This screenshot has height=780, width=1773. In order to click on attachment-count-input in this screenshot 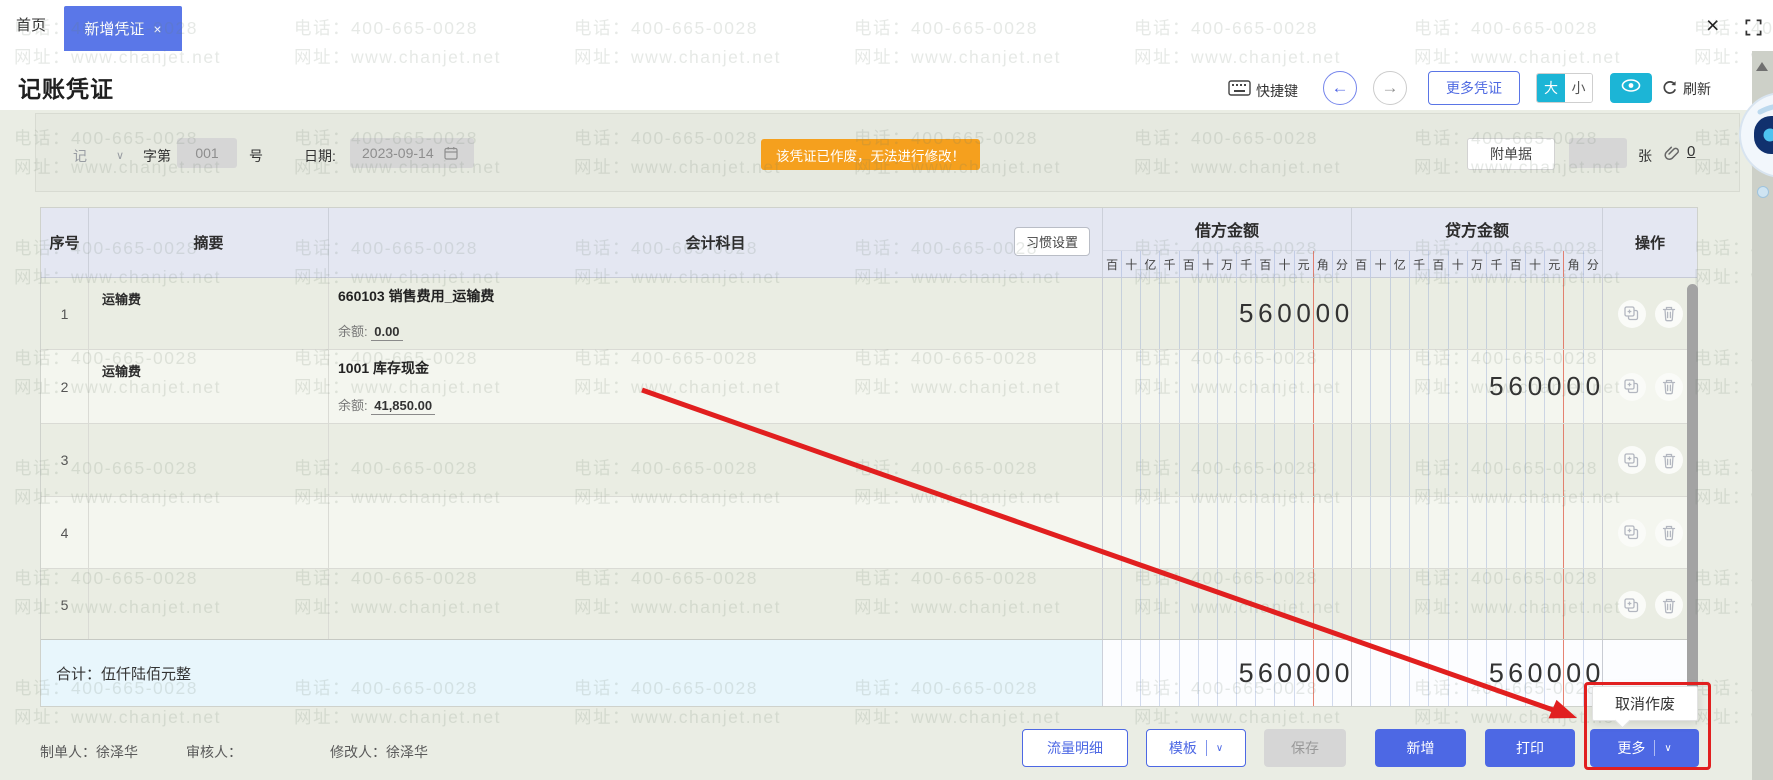, I will do `click(1598, 153)`.